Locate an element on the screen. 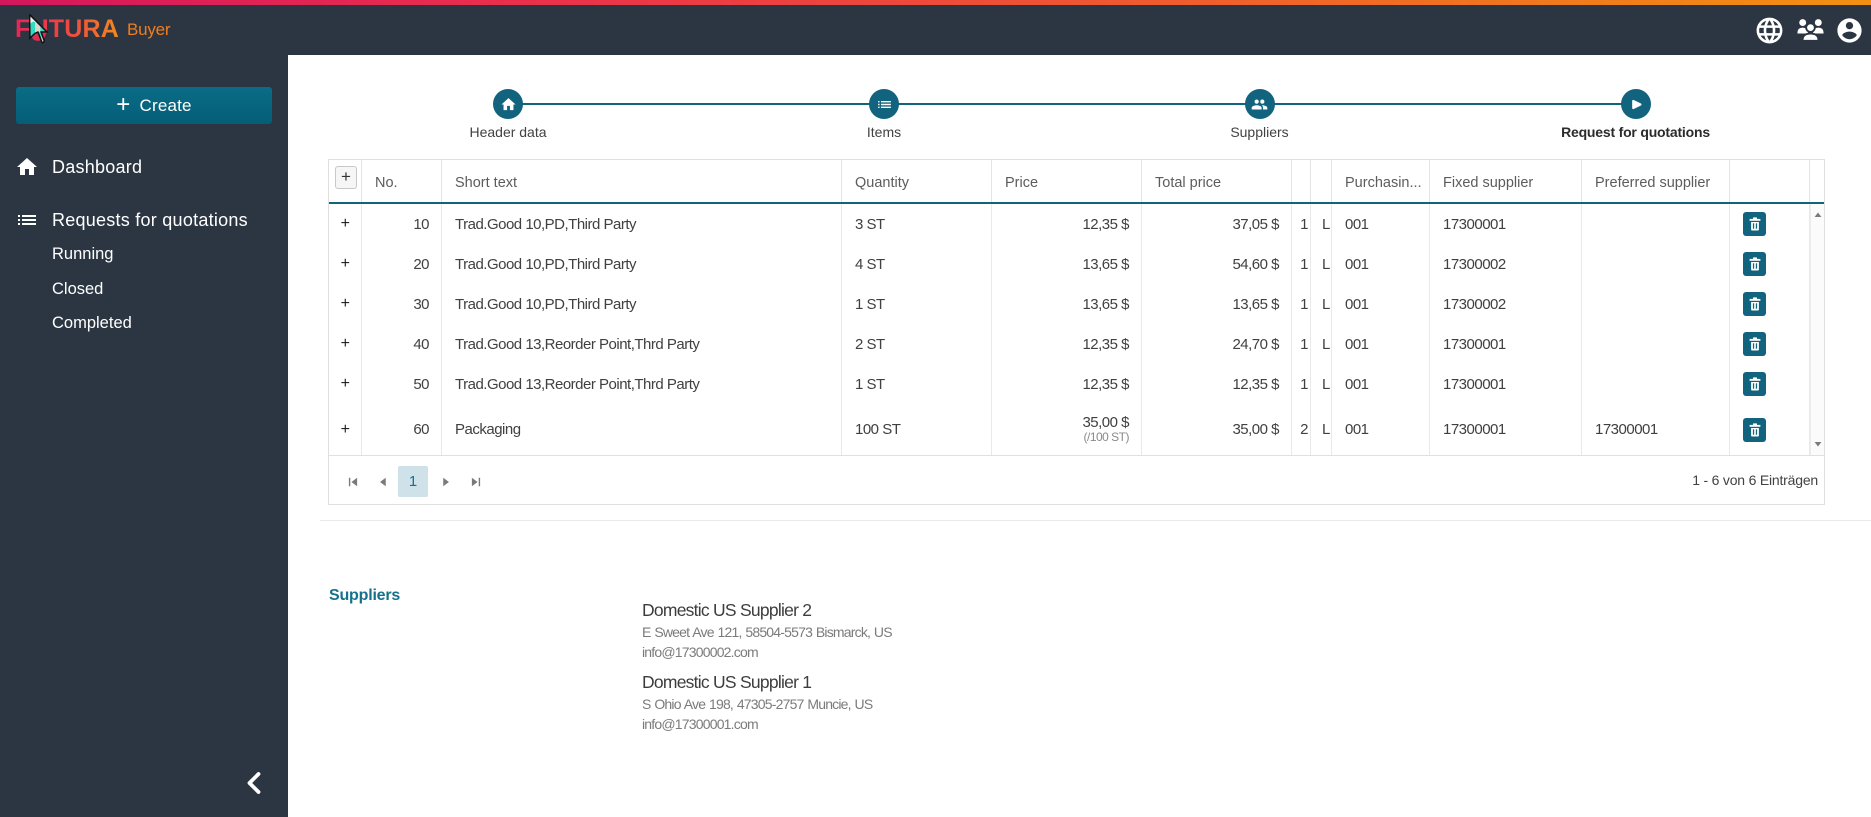  stepper-line is located at coordinates (1072, 104).